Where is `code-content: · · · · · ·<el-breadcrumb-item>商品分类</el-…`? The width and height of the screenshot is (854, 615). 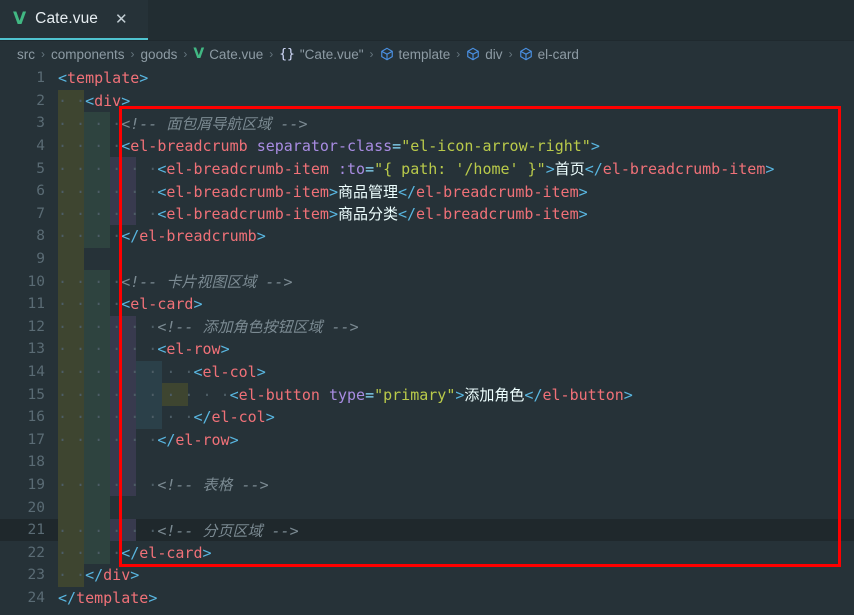
code-content: · · · · · ·<el-breadcrumb-item>商品分类</el-… is located at coordinates (456, 214).